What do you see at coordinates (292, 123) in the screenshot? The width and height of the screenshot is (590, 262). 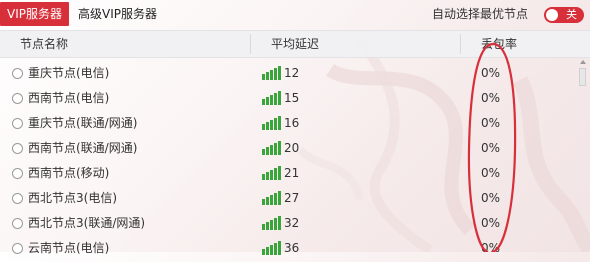 I see `node-latency: 16` at bounding box center [292, 123].